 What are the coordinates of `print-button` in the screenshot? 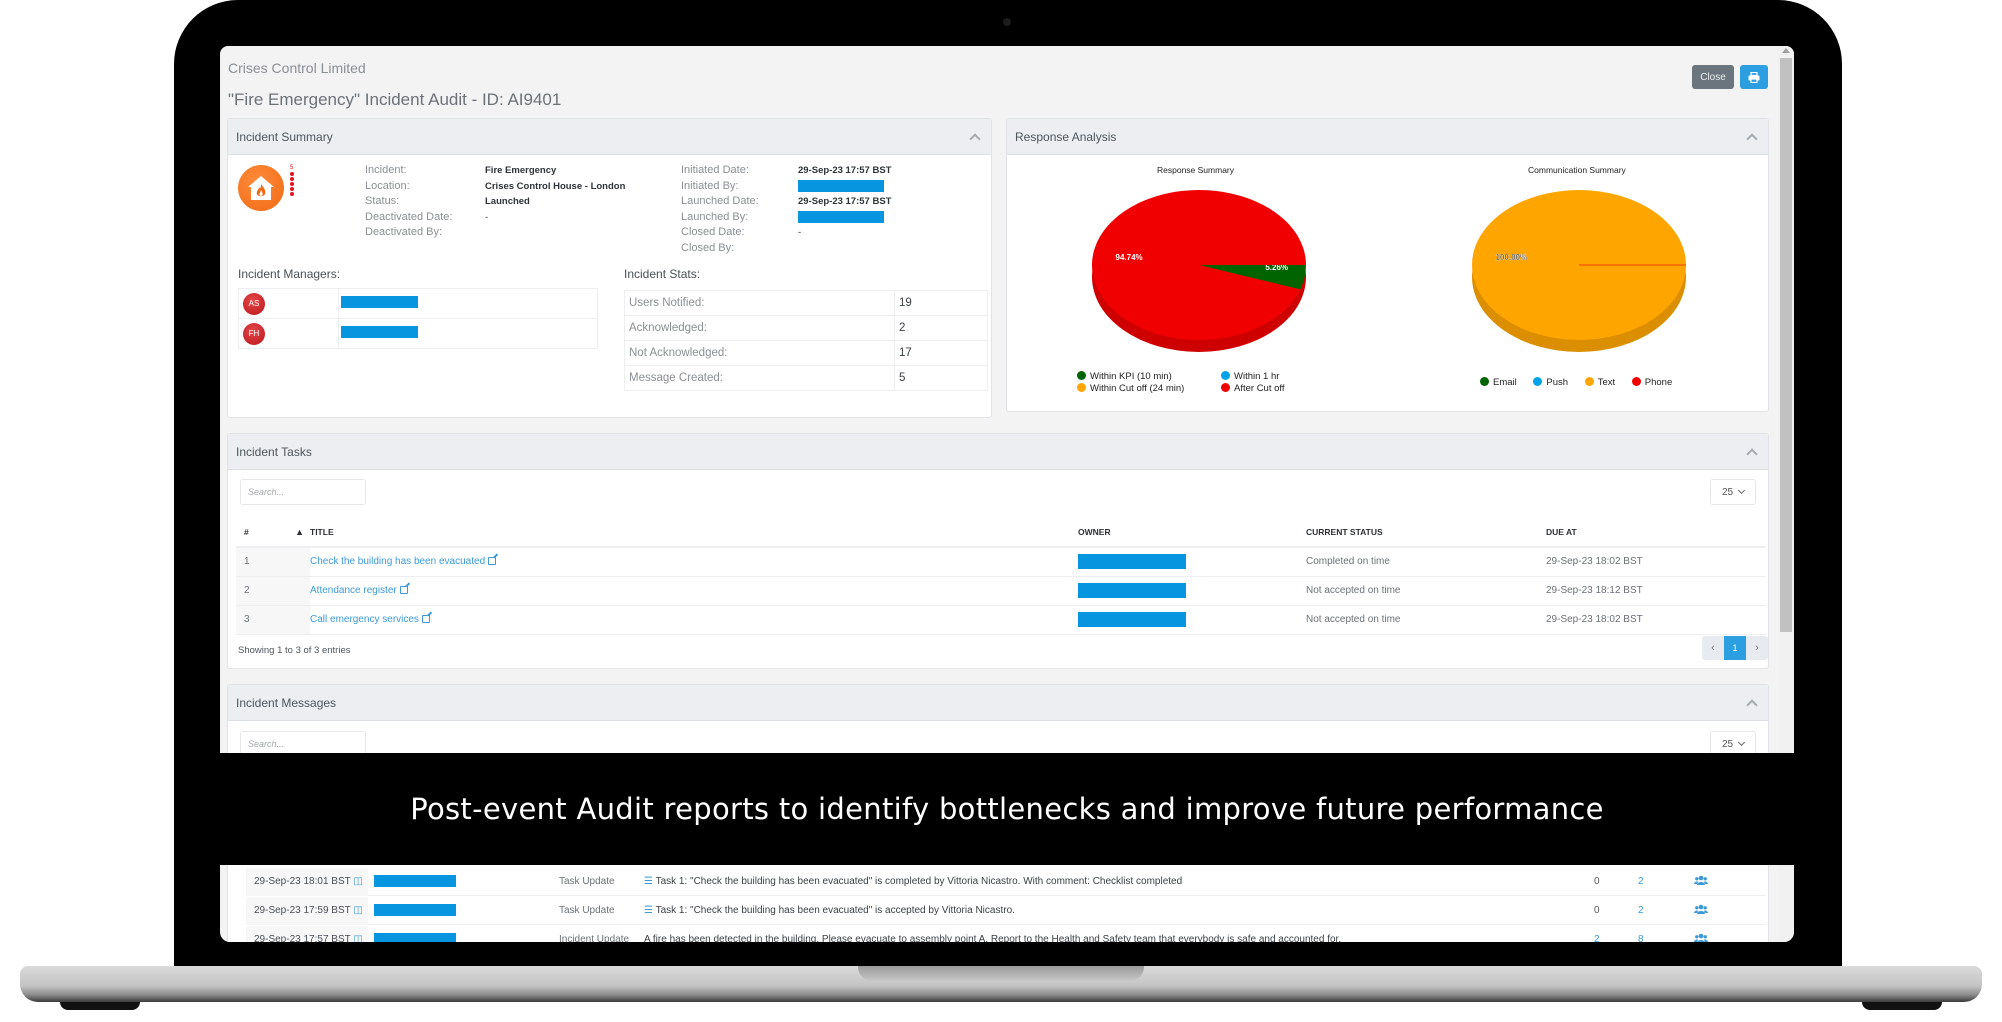 It's located at (1754, 77).